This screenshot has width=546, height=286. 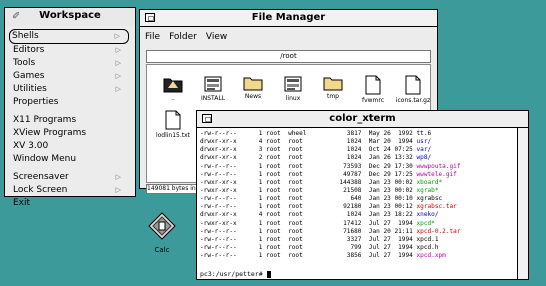 What do you see at coordinates (288, 18) in the screenshot?
I see `file-manager-titlebar: File Manager` at bounding box center [288, 18].